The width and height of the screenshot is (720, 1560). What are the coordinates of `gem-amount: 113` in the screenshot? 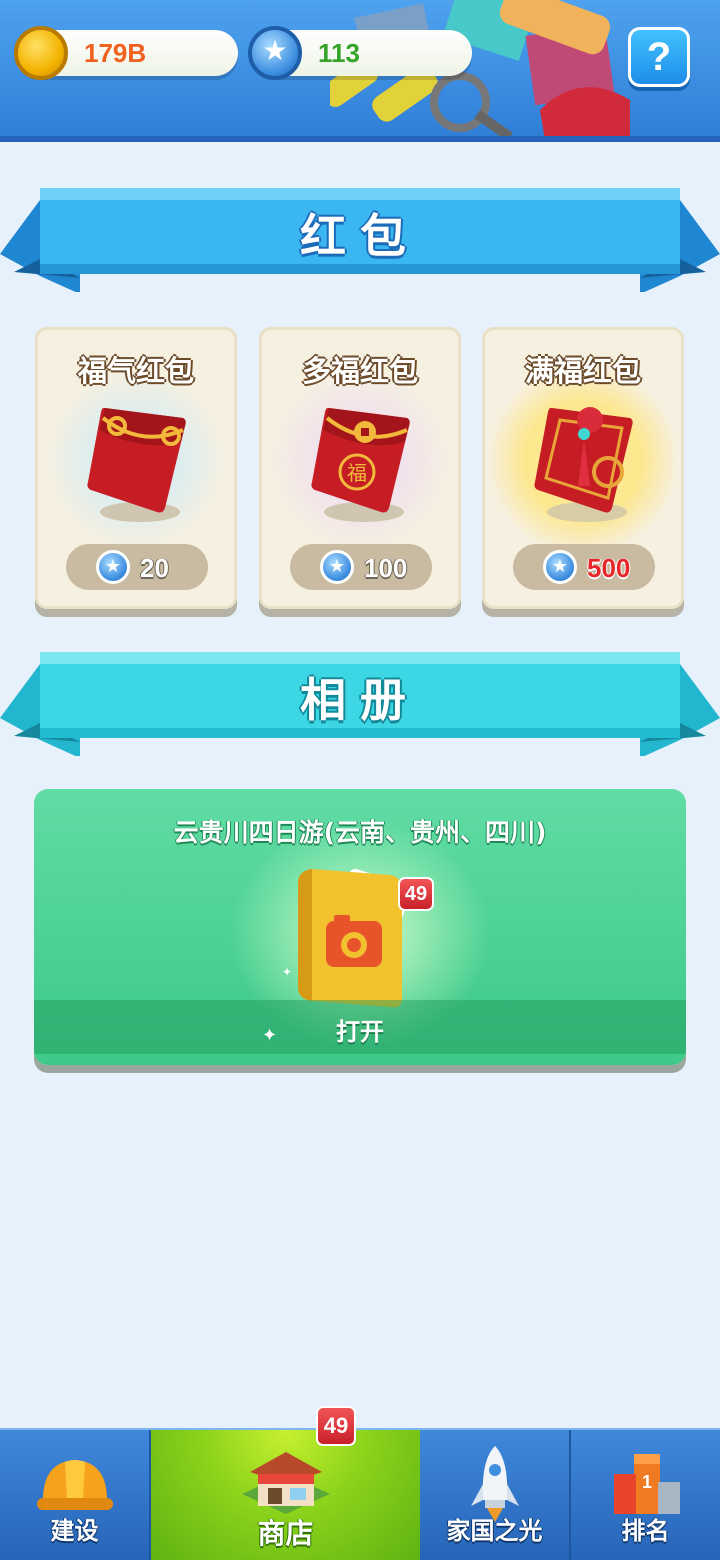 It's located at (339, 53).